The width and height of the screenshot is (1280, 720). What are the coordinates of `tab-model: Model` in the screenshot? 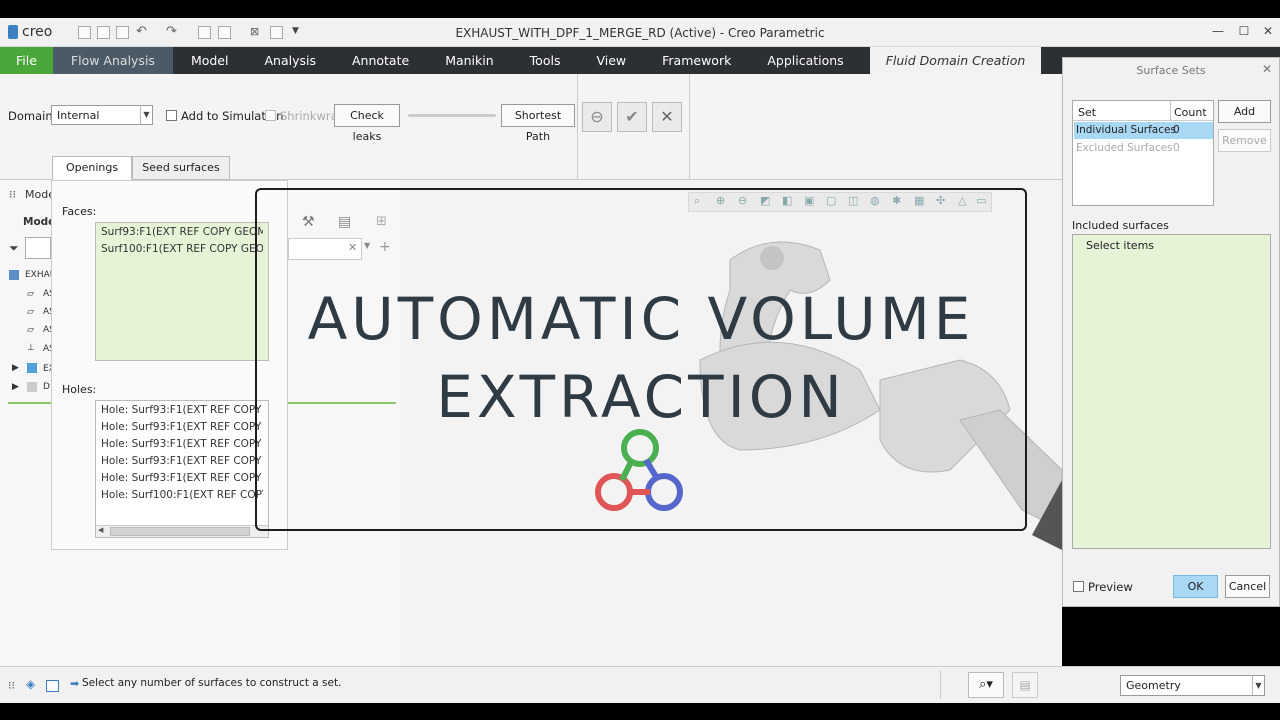 It's located at (210, 60).